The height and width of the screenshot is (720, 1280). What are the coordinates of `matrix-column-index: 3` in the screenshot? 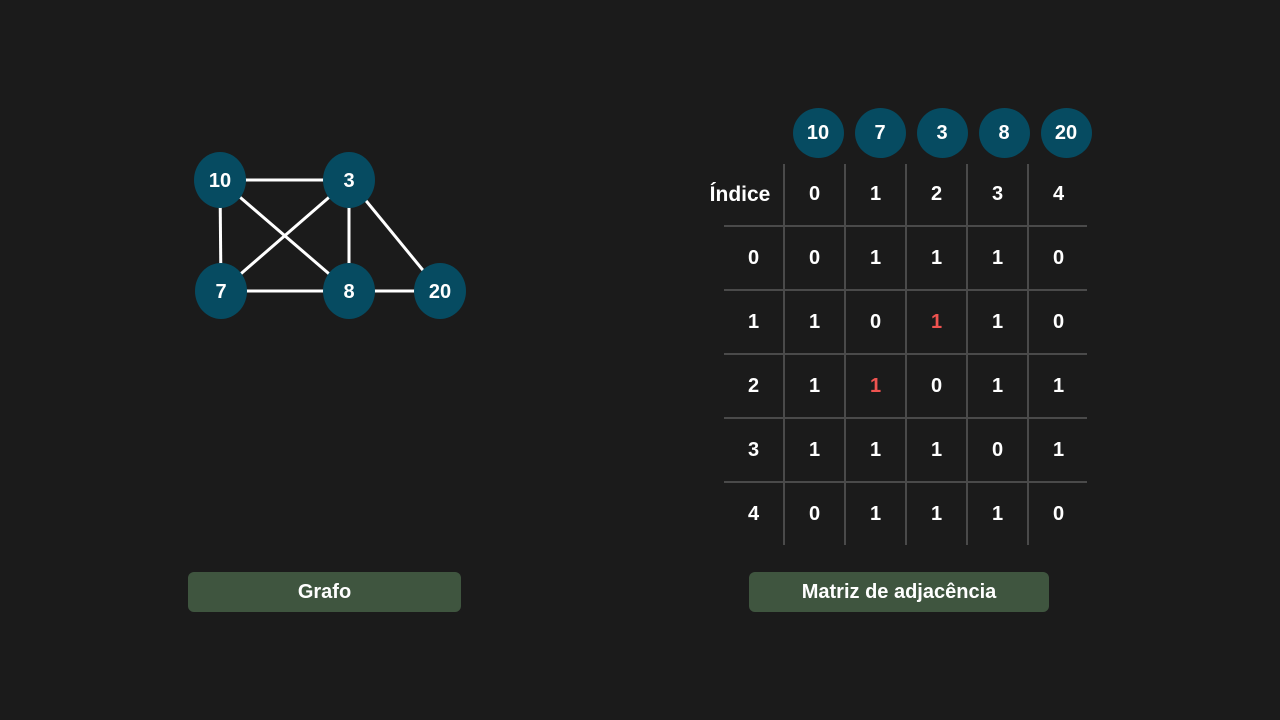 It's located at (997, 193).